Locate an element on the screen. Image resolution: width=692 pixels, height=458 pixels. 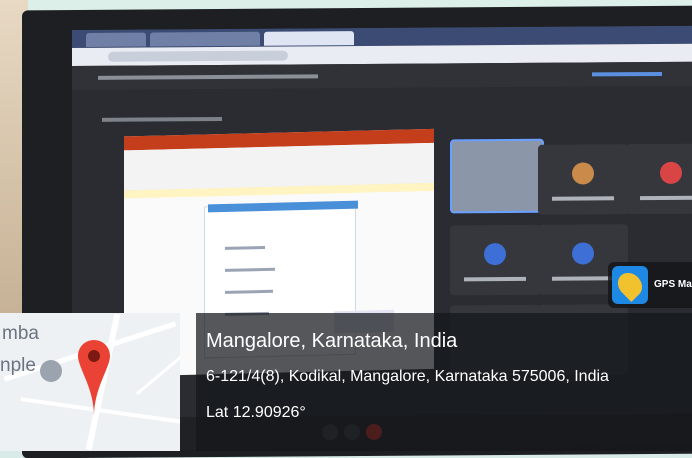
location-title: Mangalore, Karnataka, India is located at coordinates (332, 341).